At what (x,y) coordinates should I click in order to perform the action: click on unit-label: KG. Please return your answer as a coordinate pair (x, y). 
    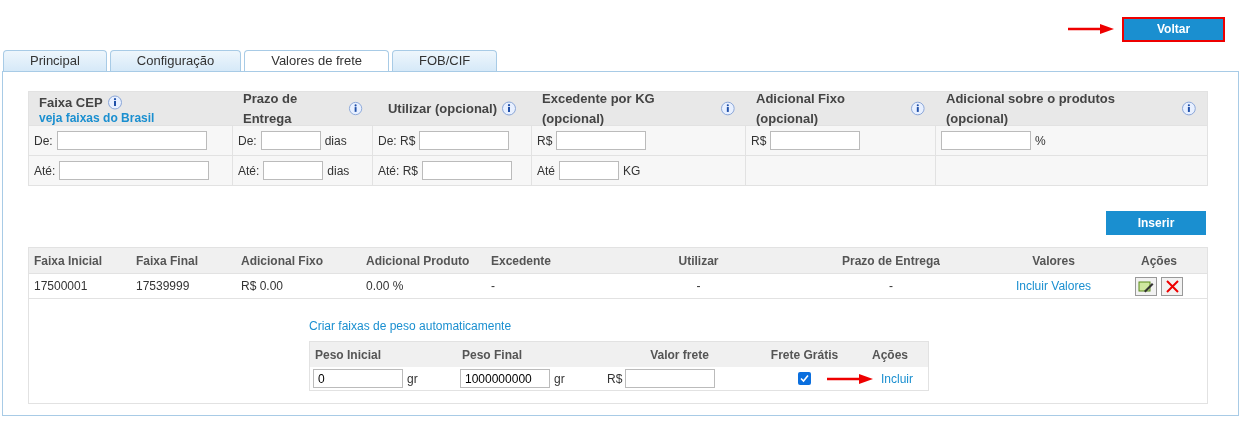
    Looking at the image, I should click on (632, 171).